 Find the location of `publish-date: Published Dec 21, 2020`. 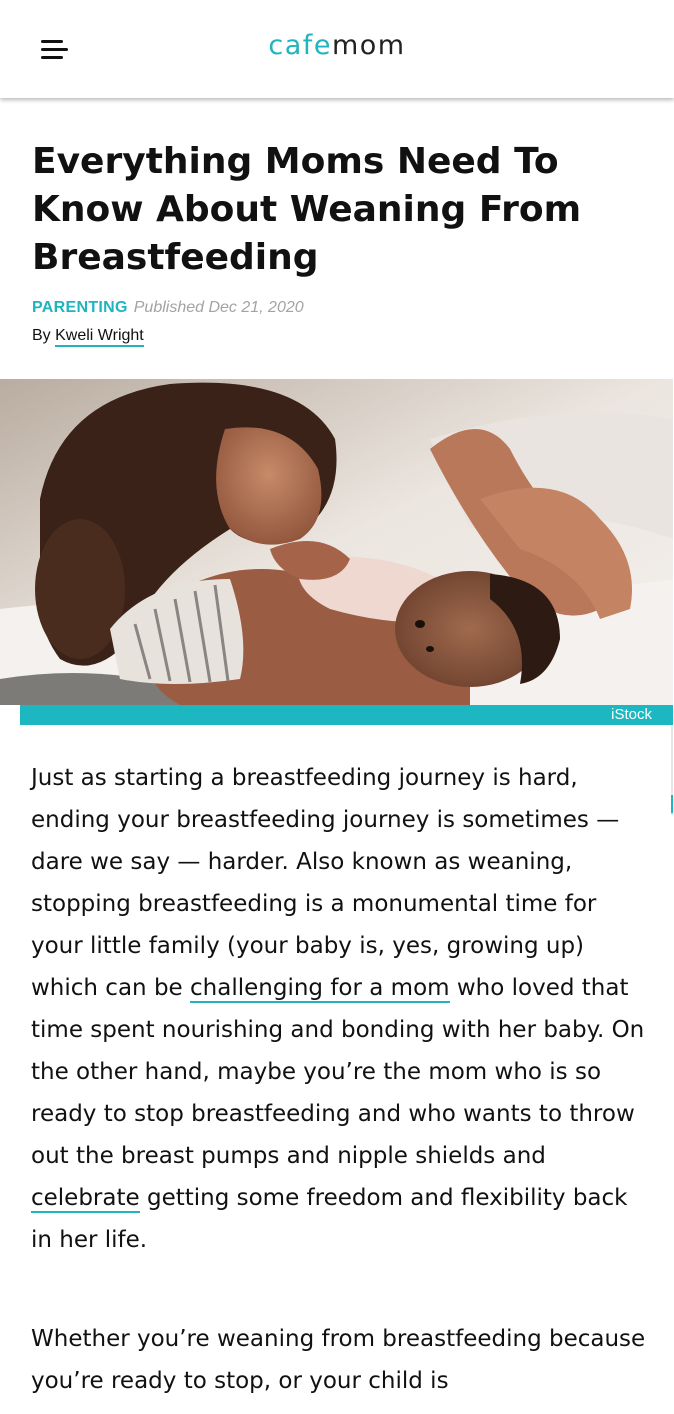

publish-date: Published Dec 21, 2020 is located at coordinates (218, 307).